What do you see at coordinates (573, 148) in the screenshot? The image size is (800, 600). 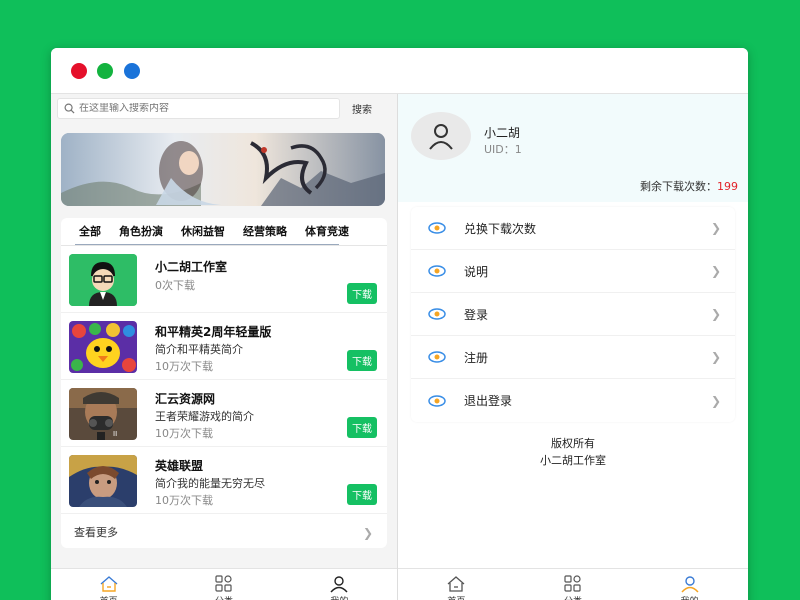 I see `profile-header: 小二胡 UID：1 剩余下载次数：199` at bounding box center [573, 148].